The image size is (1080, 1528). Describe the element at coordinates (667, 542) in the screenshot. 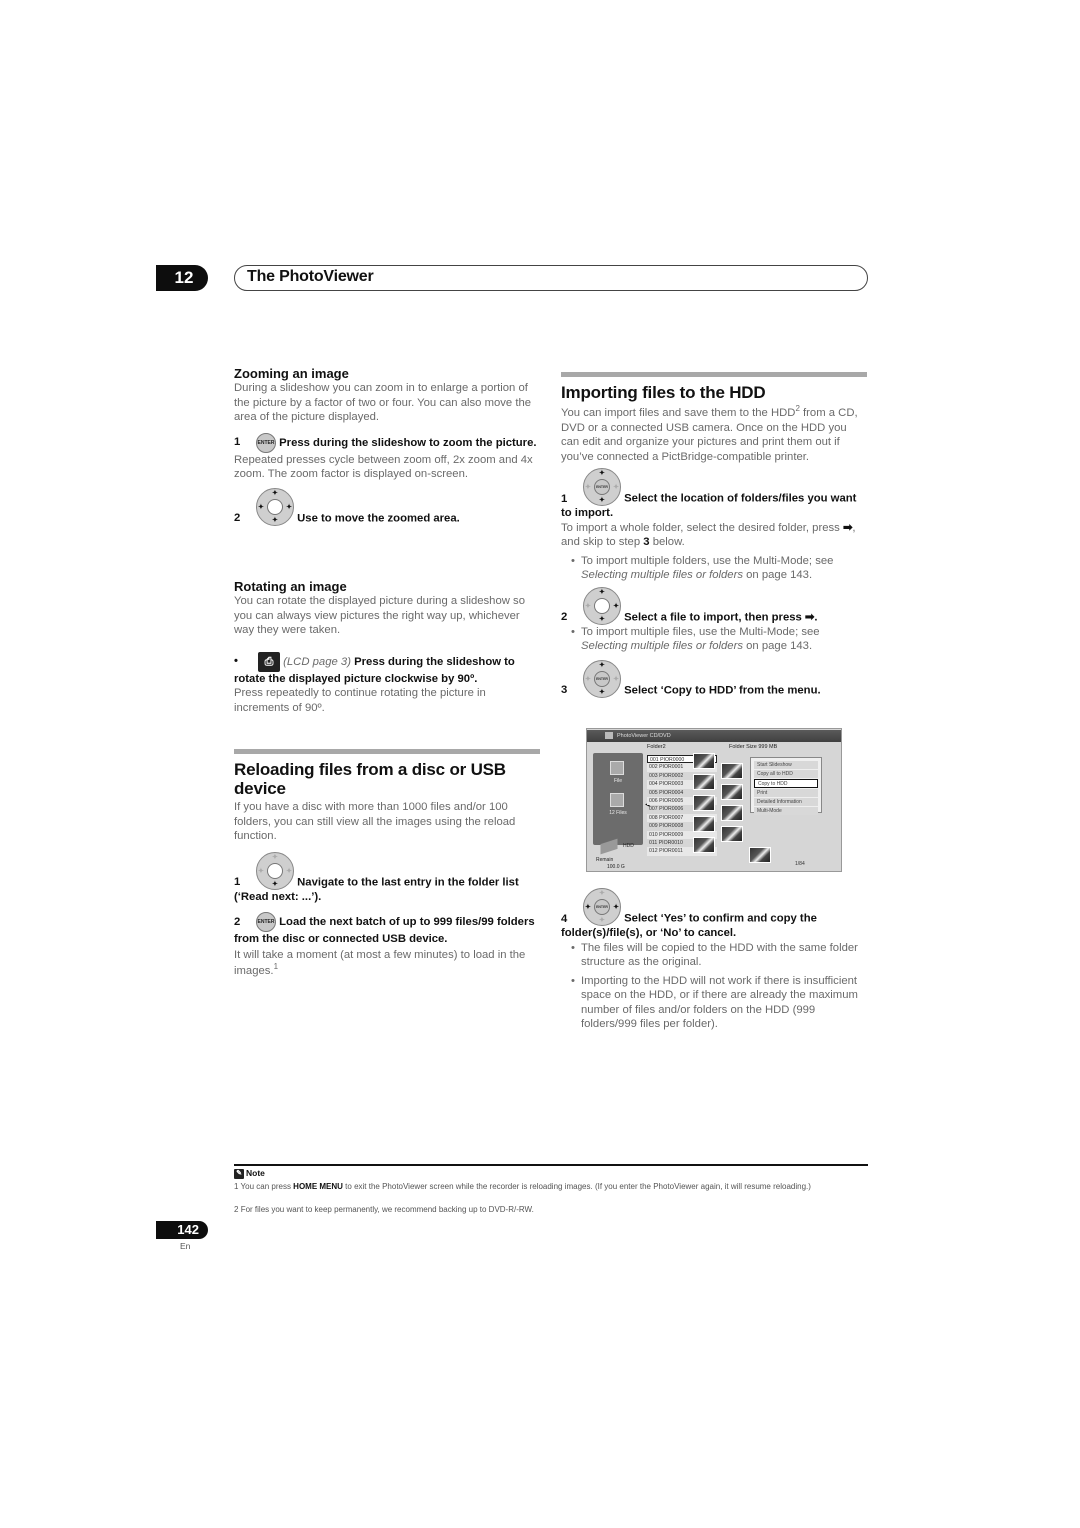

I see `desc-text: below.` at that location.